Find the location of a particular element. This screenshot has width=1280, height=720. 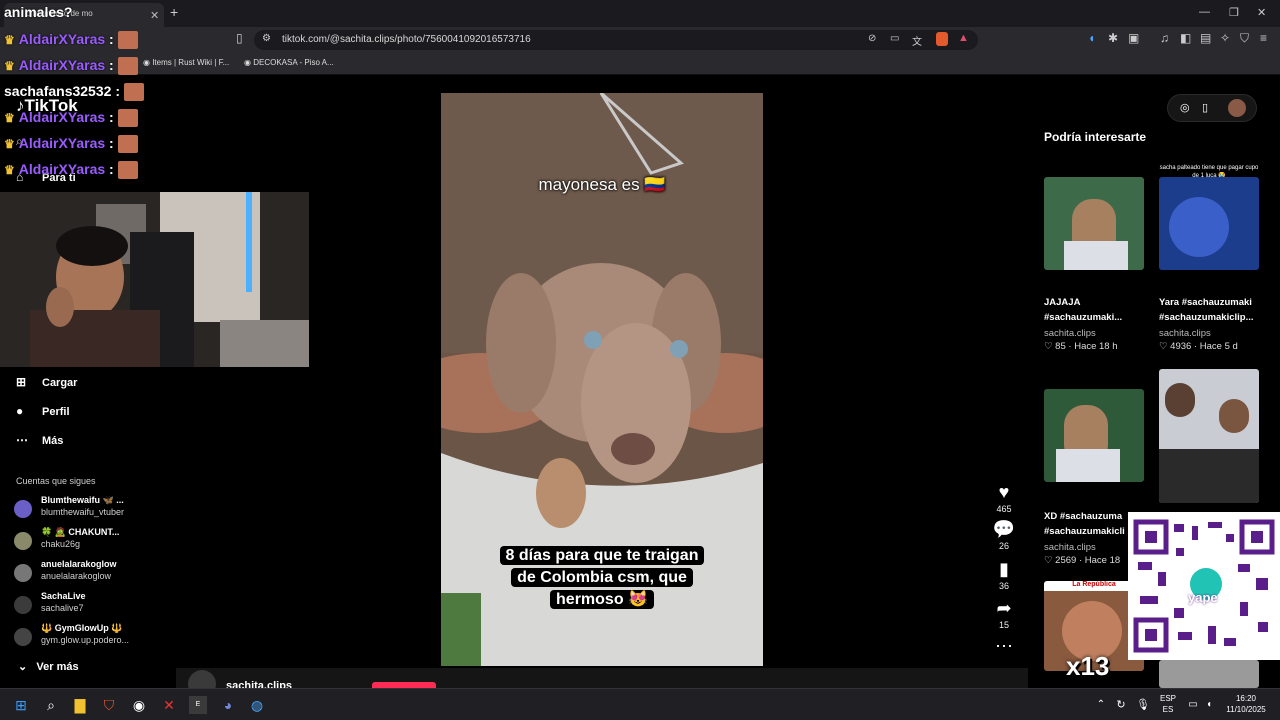

share-count: 15 is located at coordinates (1003, 625).